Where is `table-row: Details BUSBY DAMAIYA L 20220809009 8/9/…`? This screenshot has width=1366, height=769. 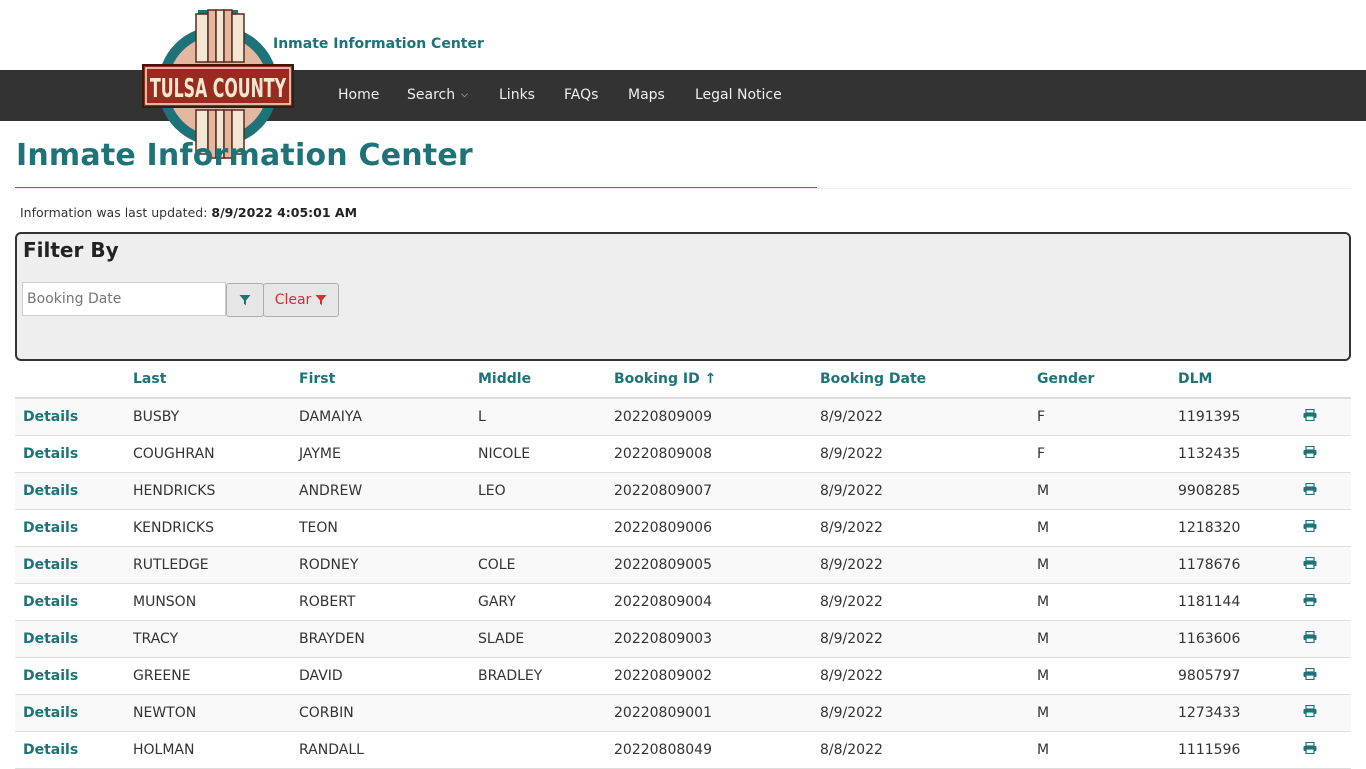 table-row: Details BUSBY DAMAIYA L 20220809009 8/9/… is located at coordinates (683, 417).